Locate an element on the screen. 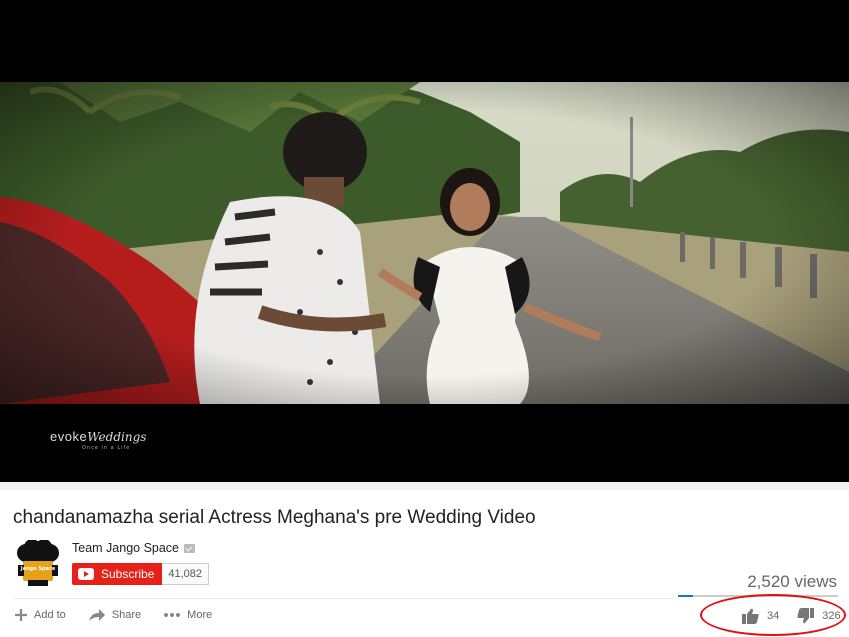 The height and width of the screenshot is (637, 849). add-to-button: Add to is located at coordinates (40, 615).